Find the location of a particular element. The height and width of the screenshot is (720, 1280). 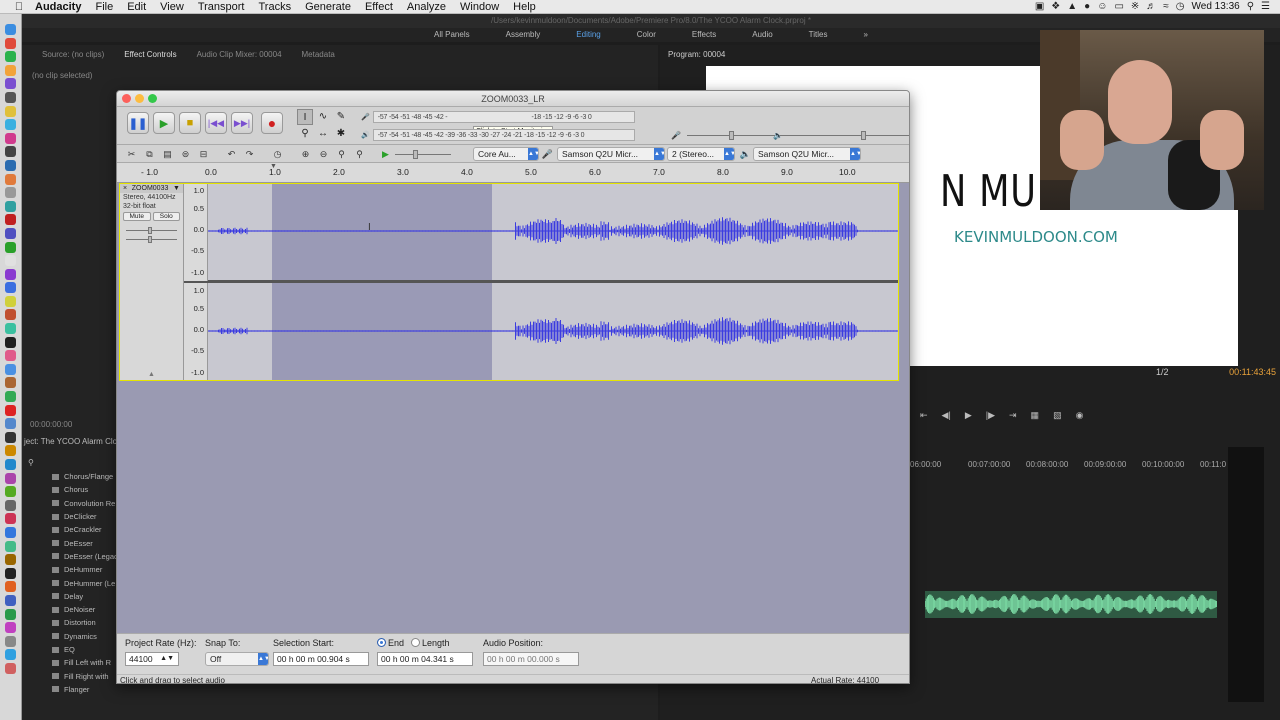

workspace-color: Color is located at coordinates (646, 35).